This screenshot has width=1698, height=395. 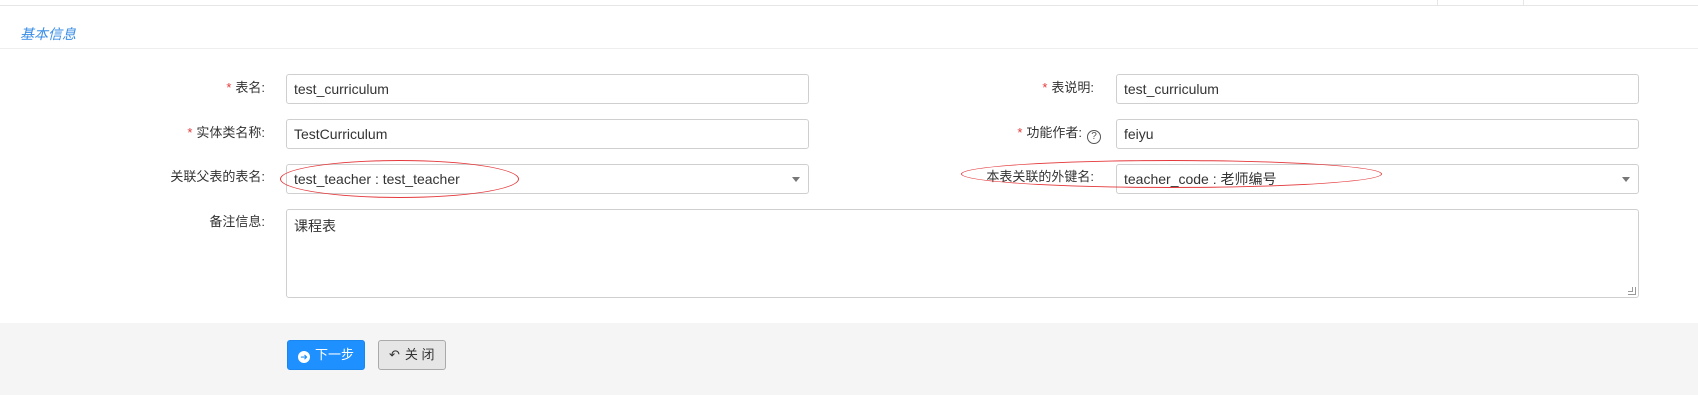 I want to click on table-name-label: * 表名:, so click(x=245, y=87).